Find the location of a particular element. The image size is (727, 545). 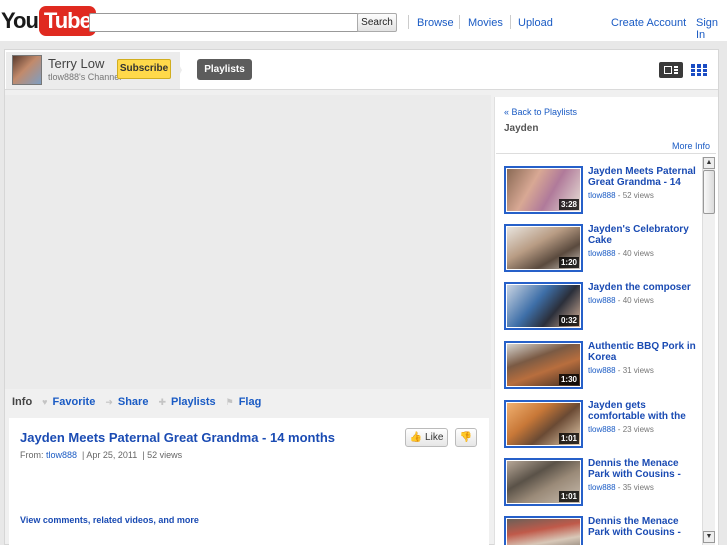

playlist-item-meta: tlow888 - 35 views is located at coordinates (621, 487).